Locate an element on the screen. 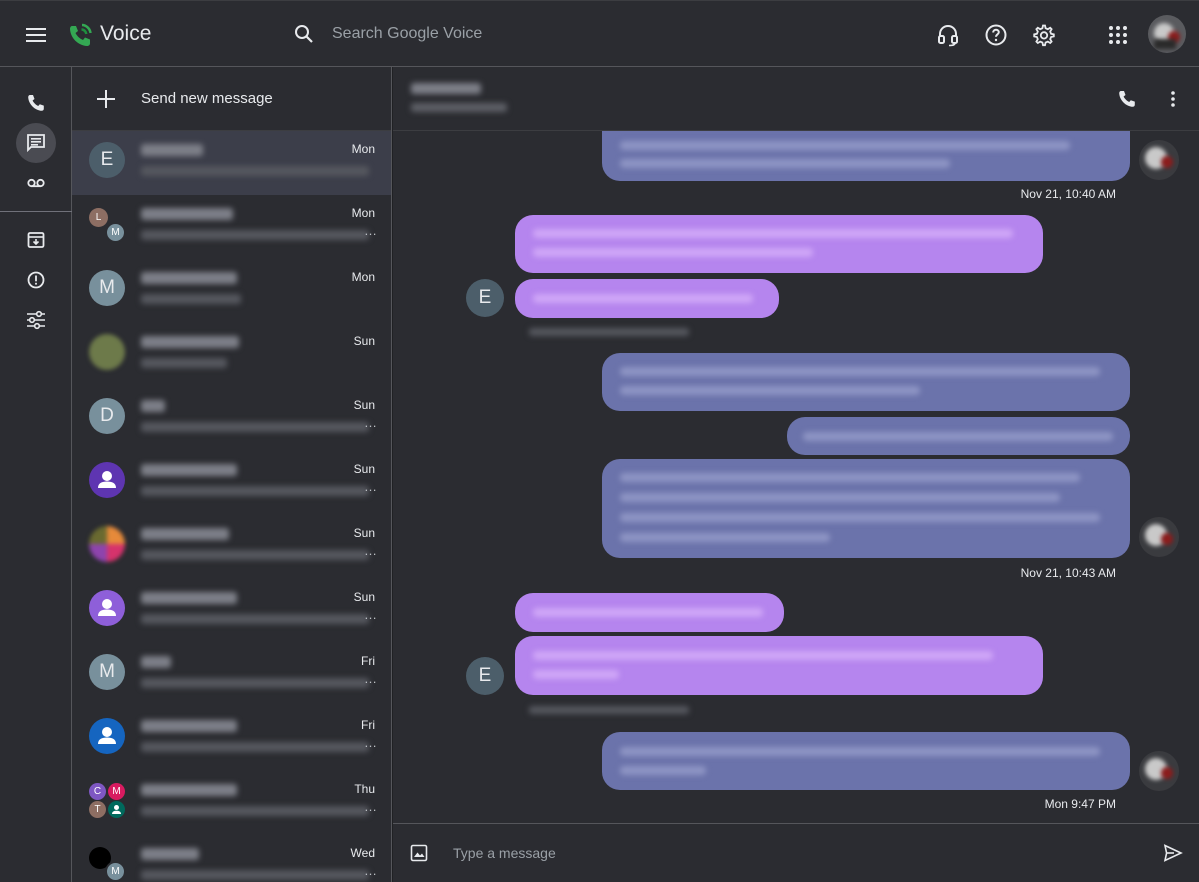  rail-item-settings is located at coordinates (36, 320).